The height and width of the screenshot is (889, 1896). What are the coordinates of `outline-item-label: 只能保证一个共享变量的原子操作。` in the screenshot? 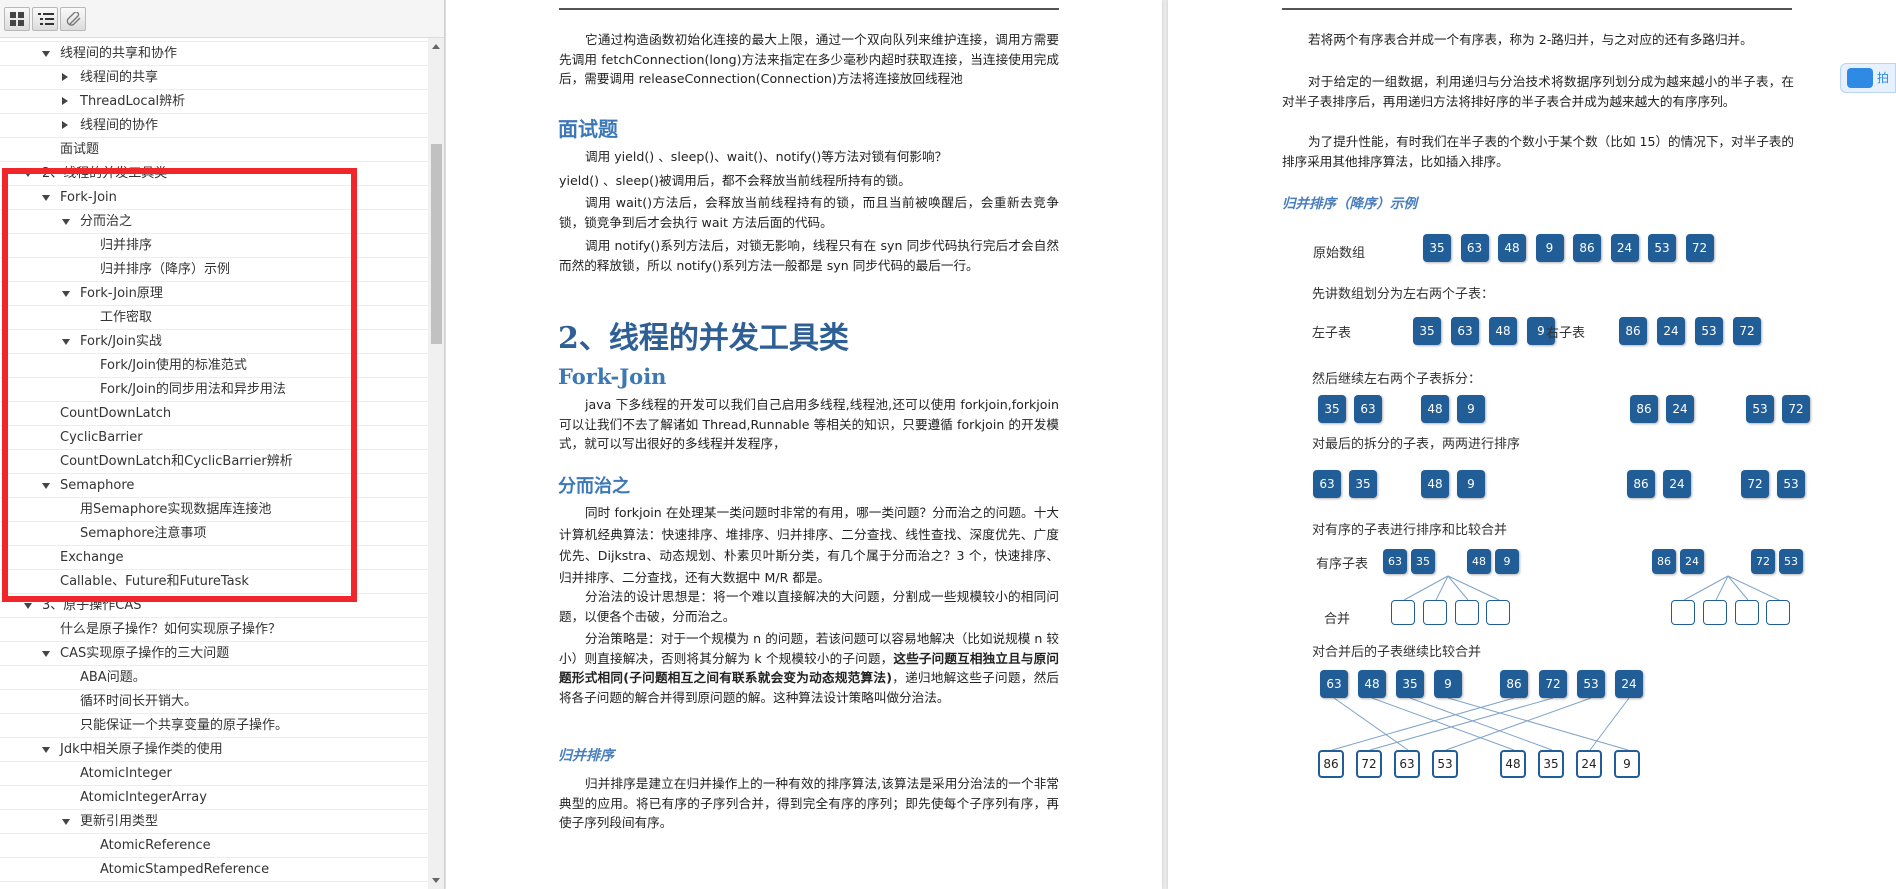 It's located at (184, 725).